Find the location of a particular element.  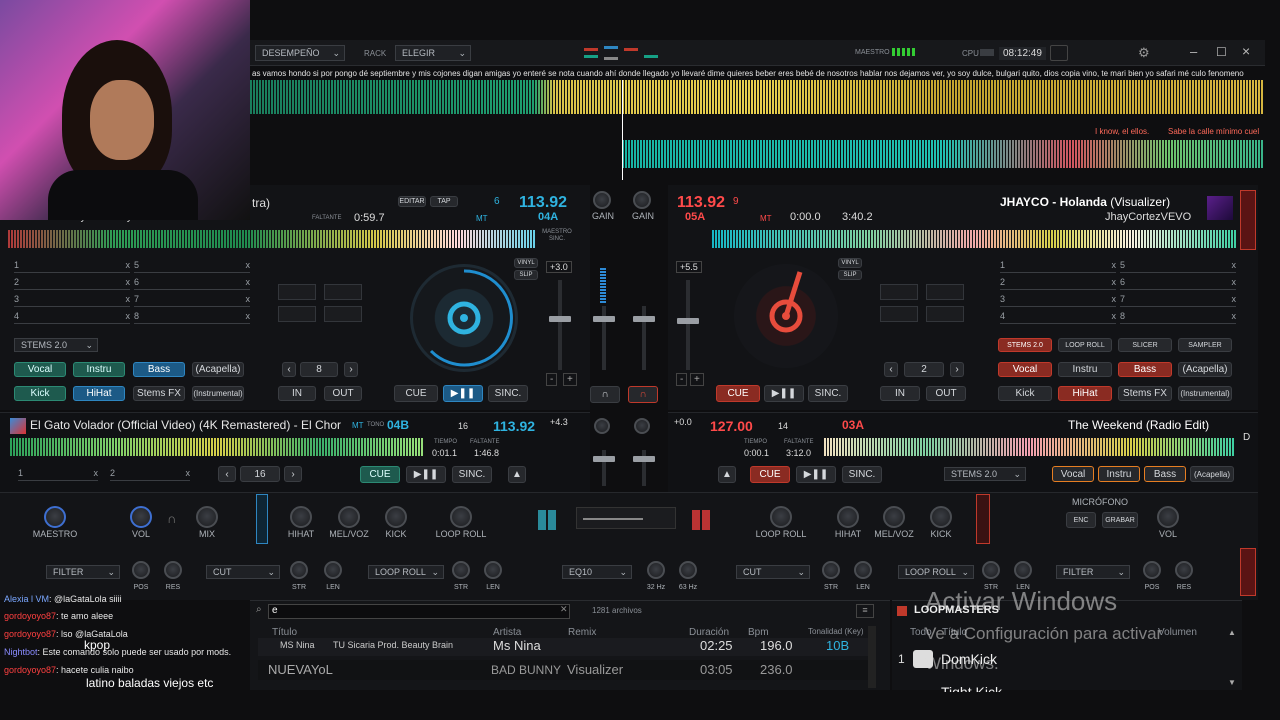

maximize-icon: ☐ is located at coordinates (1221, 52).